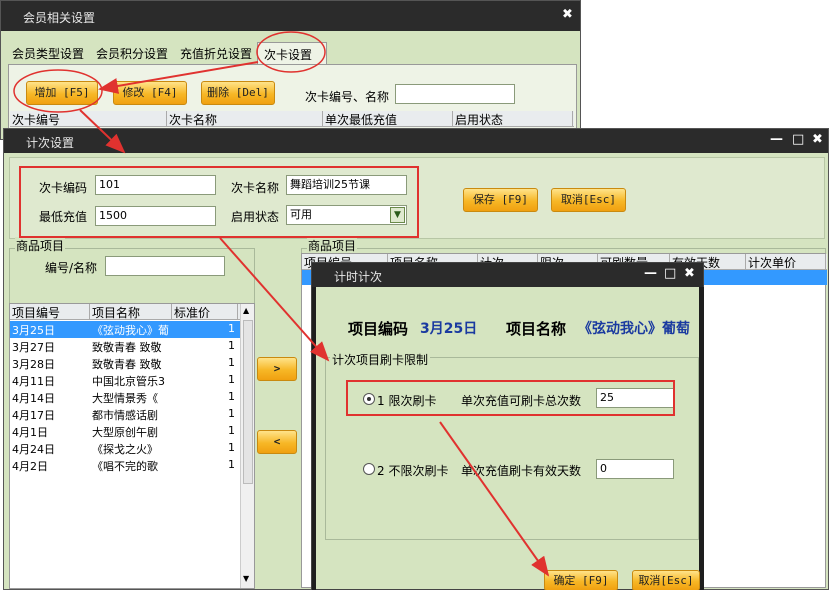  What do you see at coordinates (246, 578) in the screenshot?
I see `scroll-down-icon: ▼` at bounding box center [246, 578].